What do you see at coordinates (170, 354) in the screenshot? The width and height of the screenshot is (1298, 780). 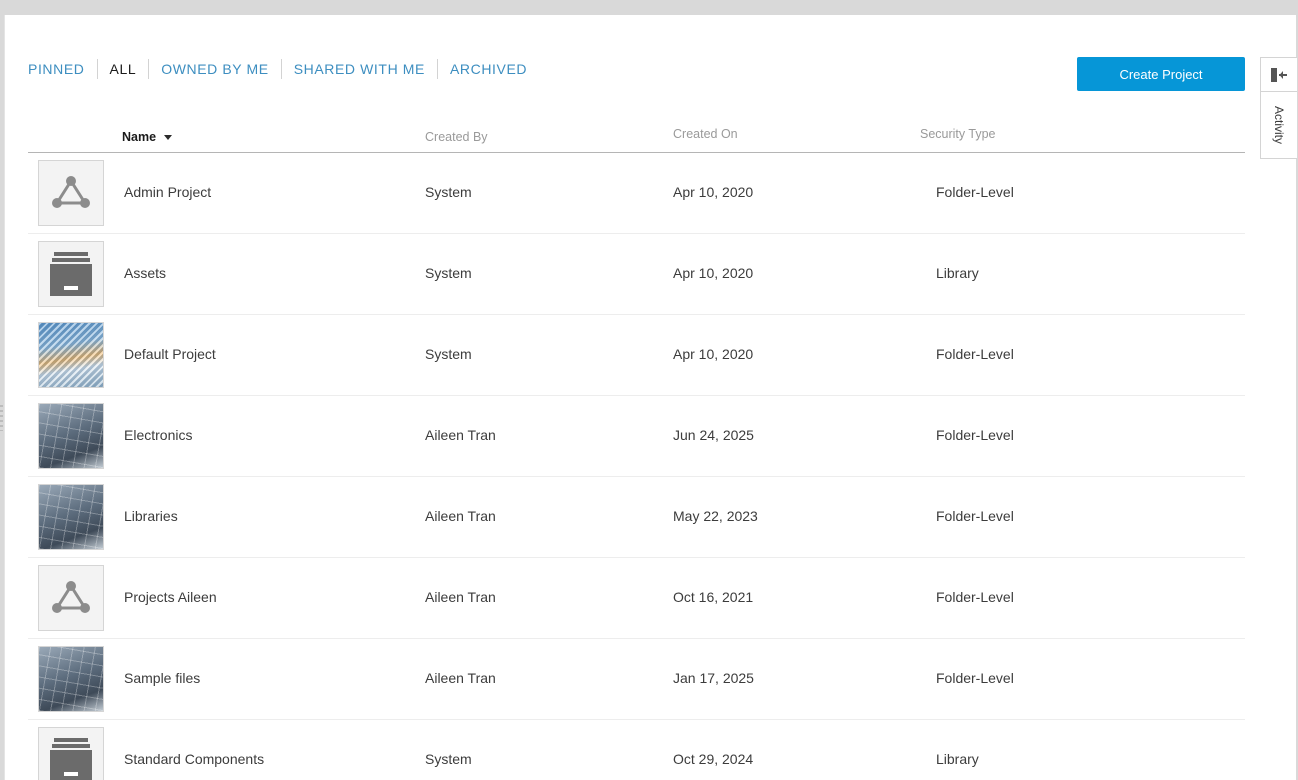 I see `project-name: Default Project` at bounding box center [170, 354].